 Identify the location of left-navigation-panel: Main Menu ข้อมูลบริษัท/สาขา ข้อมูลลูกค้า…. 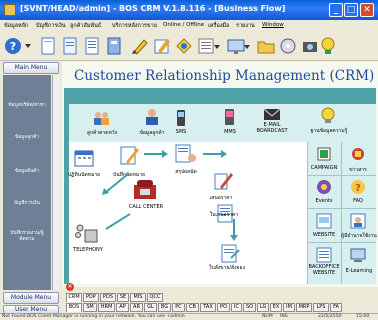
(31, 188).